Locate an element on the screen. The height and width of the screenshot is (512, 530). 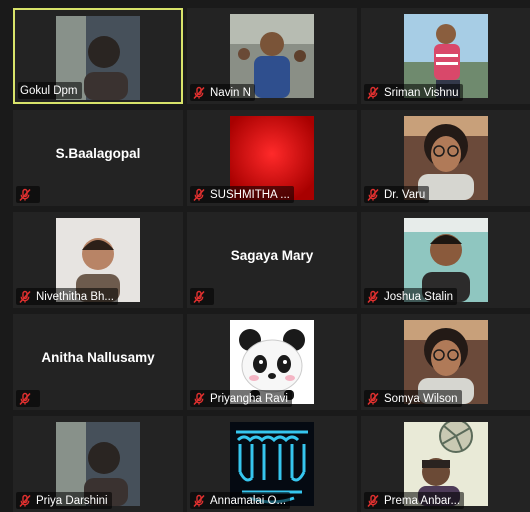
participant-tile: Somya Wilson is located at coordinates (445, 362).